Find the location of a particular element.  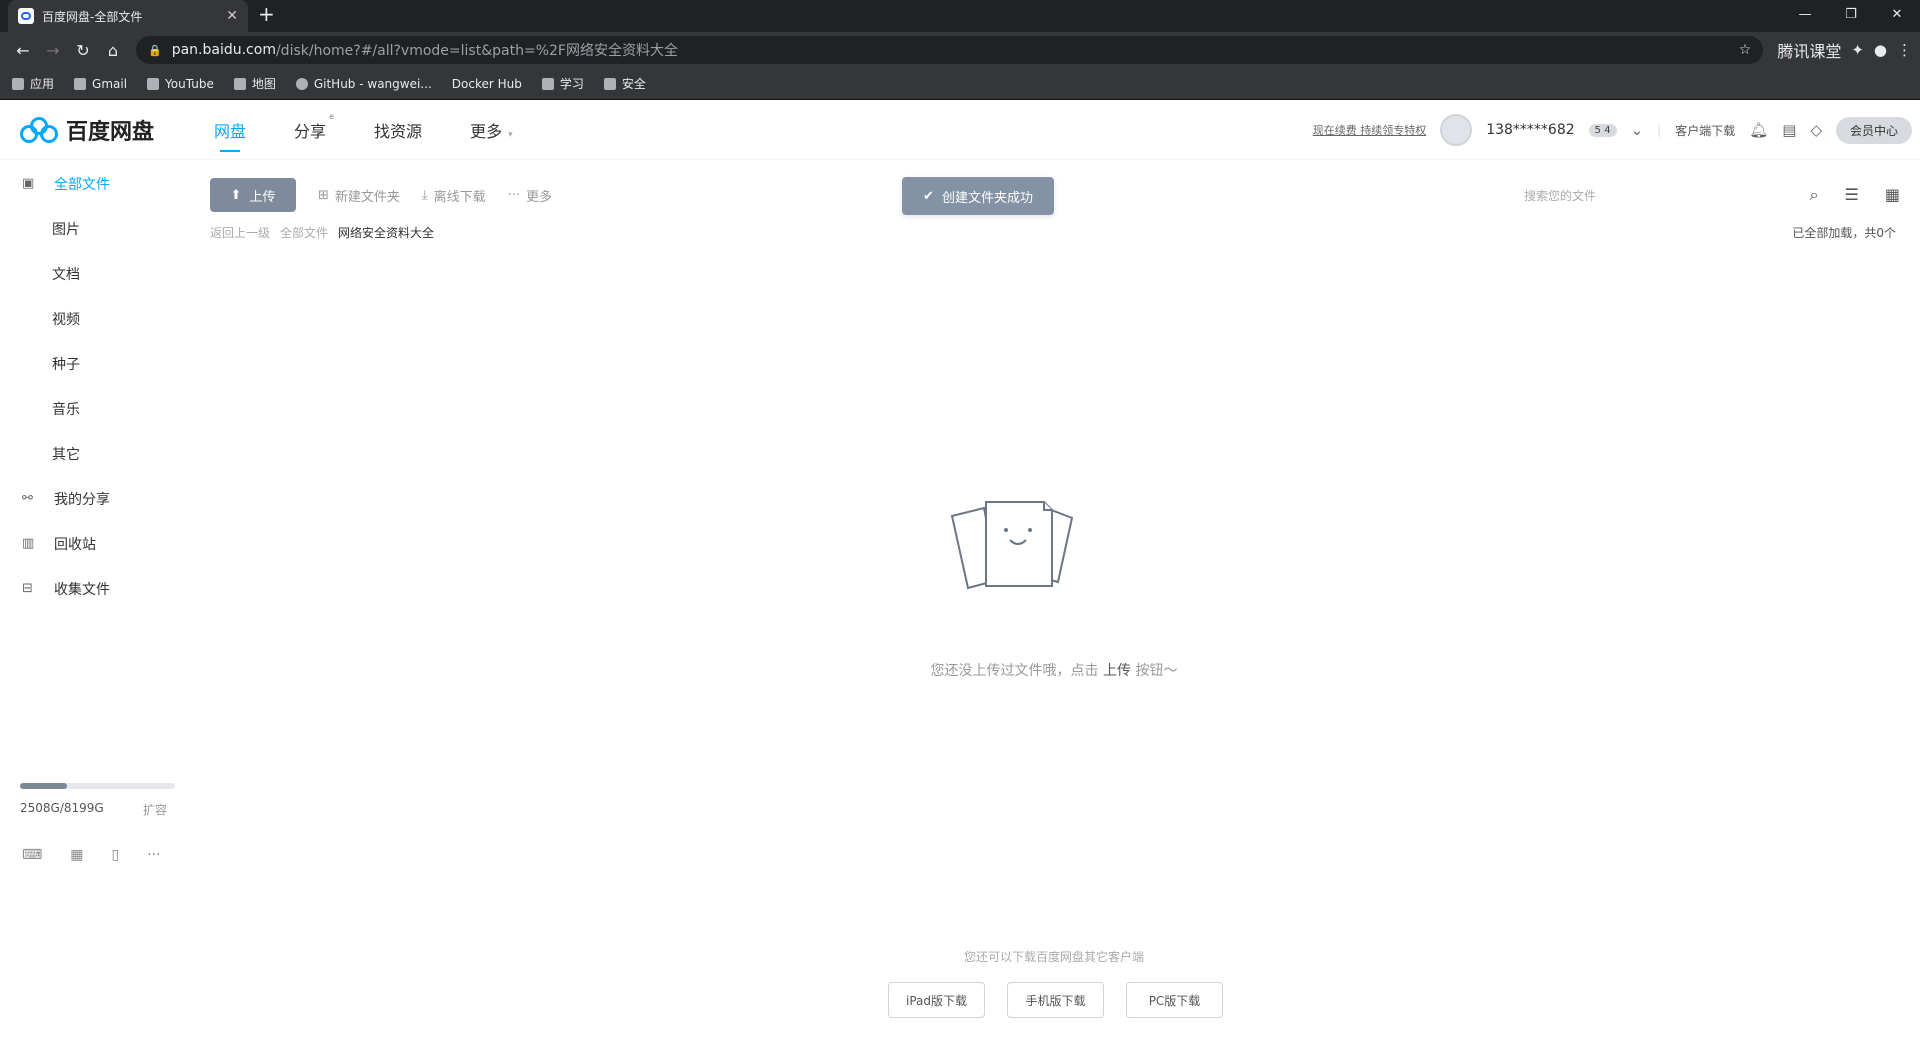

pc-download-button: PC版下载 is located at coordinates (1174, 1000).